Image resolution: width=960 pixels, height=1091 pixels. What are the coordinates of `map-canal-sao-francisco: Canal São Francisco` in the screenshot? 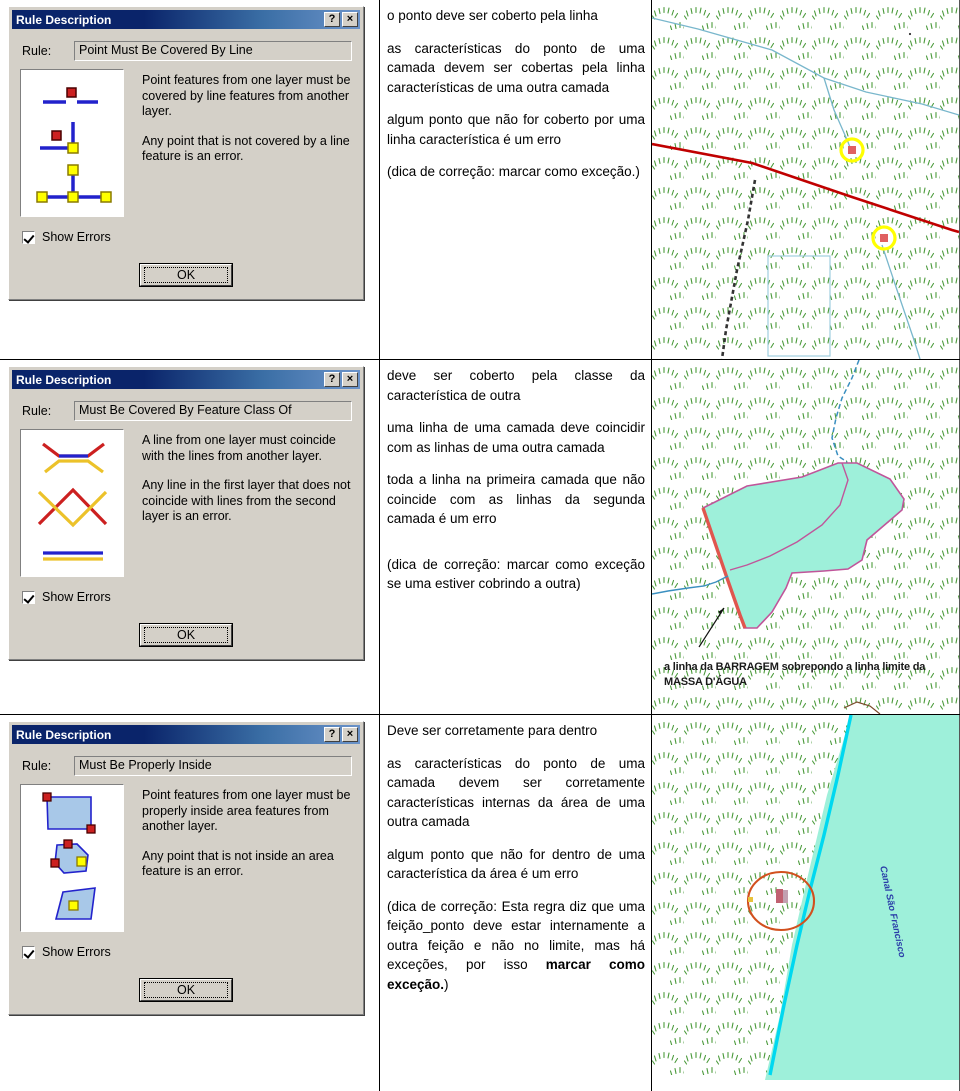 It's located at (806, 903).